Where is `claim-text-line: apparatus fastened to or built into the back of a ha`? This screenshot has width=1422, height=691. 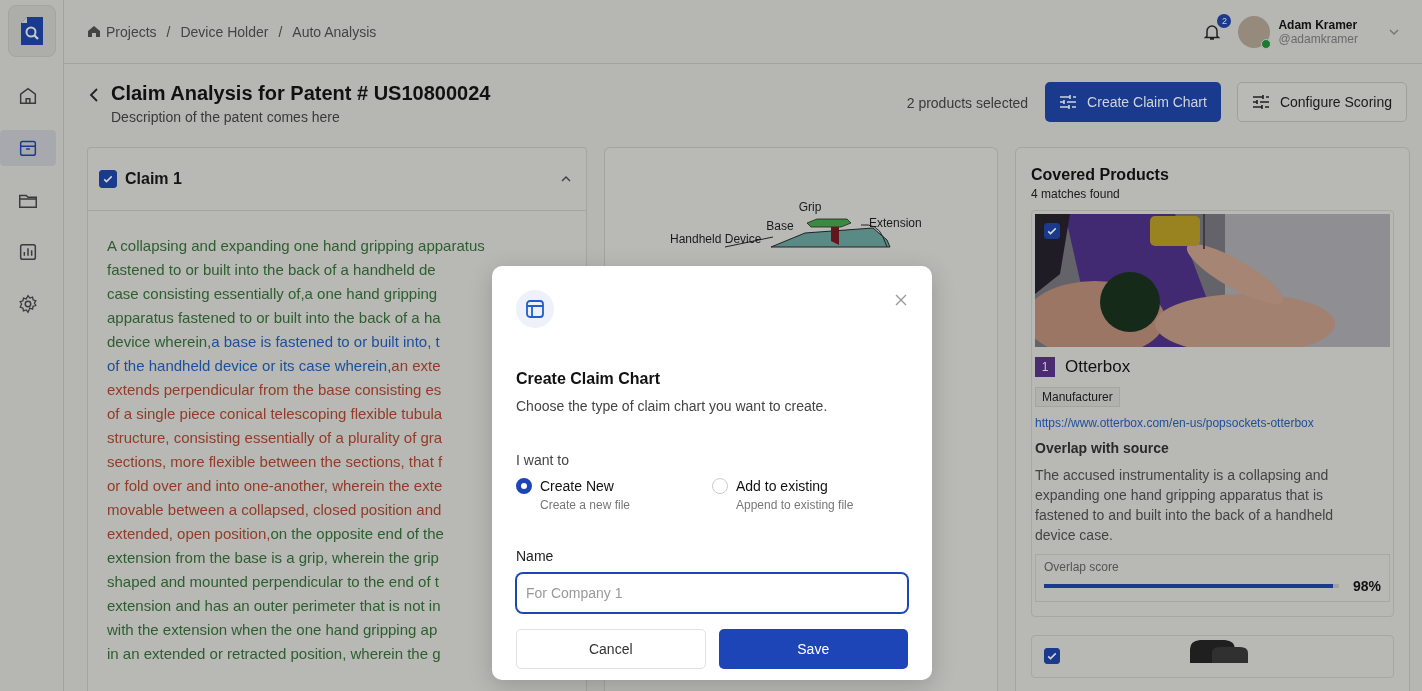 claim-text-line: apparatus fastened to or built into the back of a ha is located at coordinates (274, 318).